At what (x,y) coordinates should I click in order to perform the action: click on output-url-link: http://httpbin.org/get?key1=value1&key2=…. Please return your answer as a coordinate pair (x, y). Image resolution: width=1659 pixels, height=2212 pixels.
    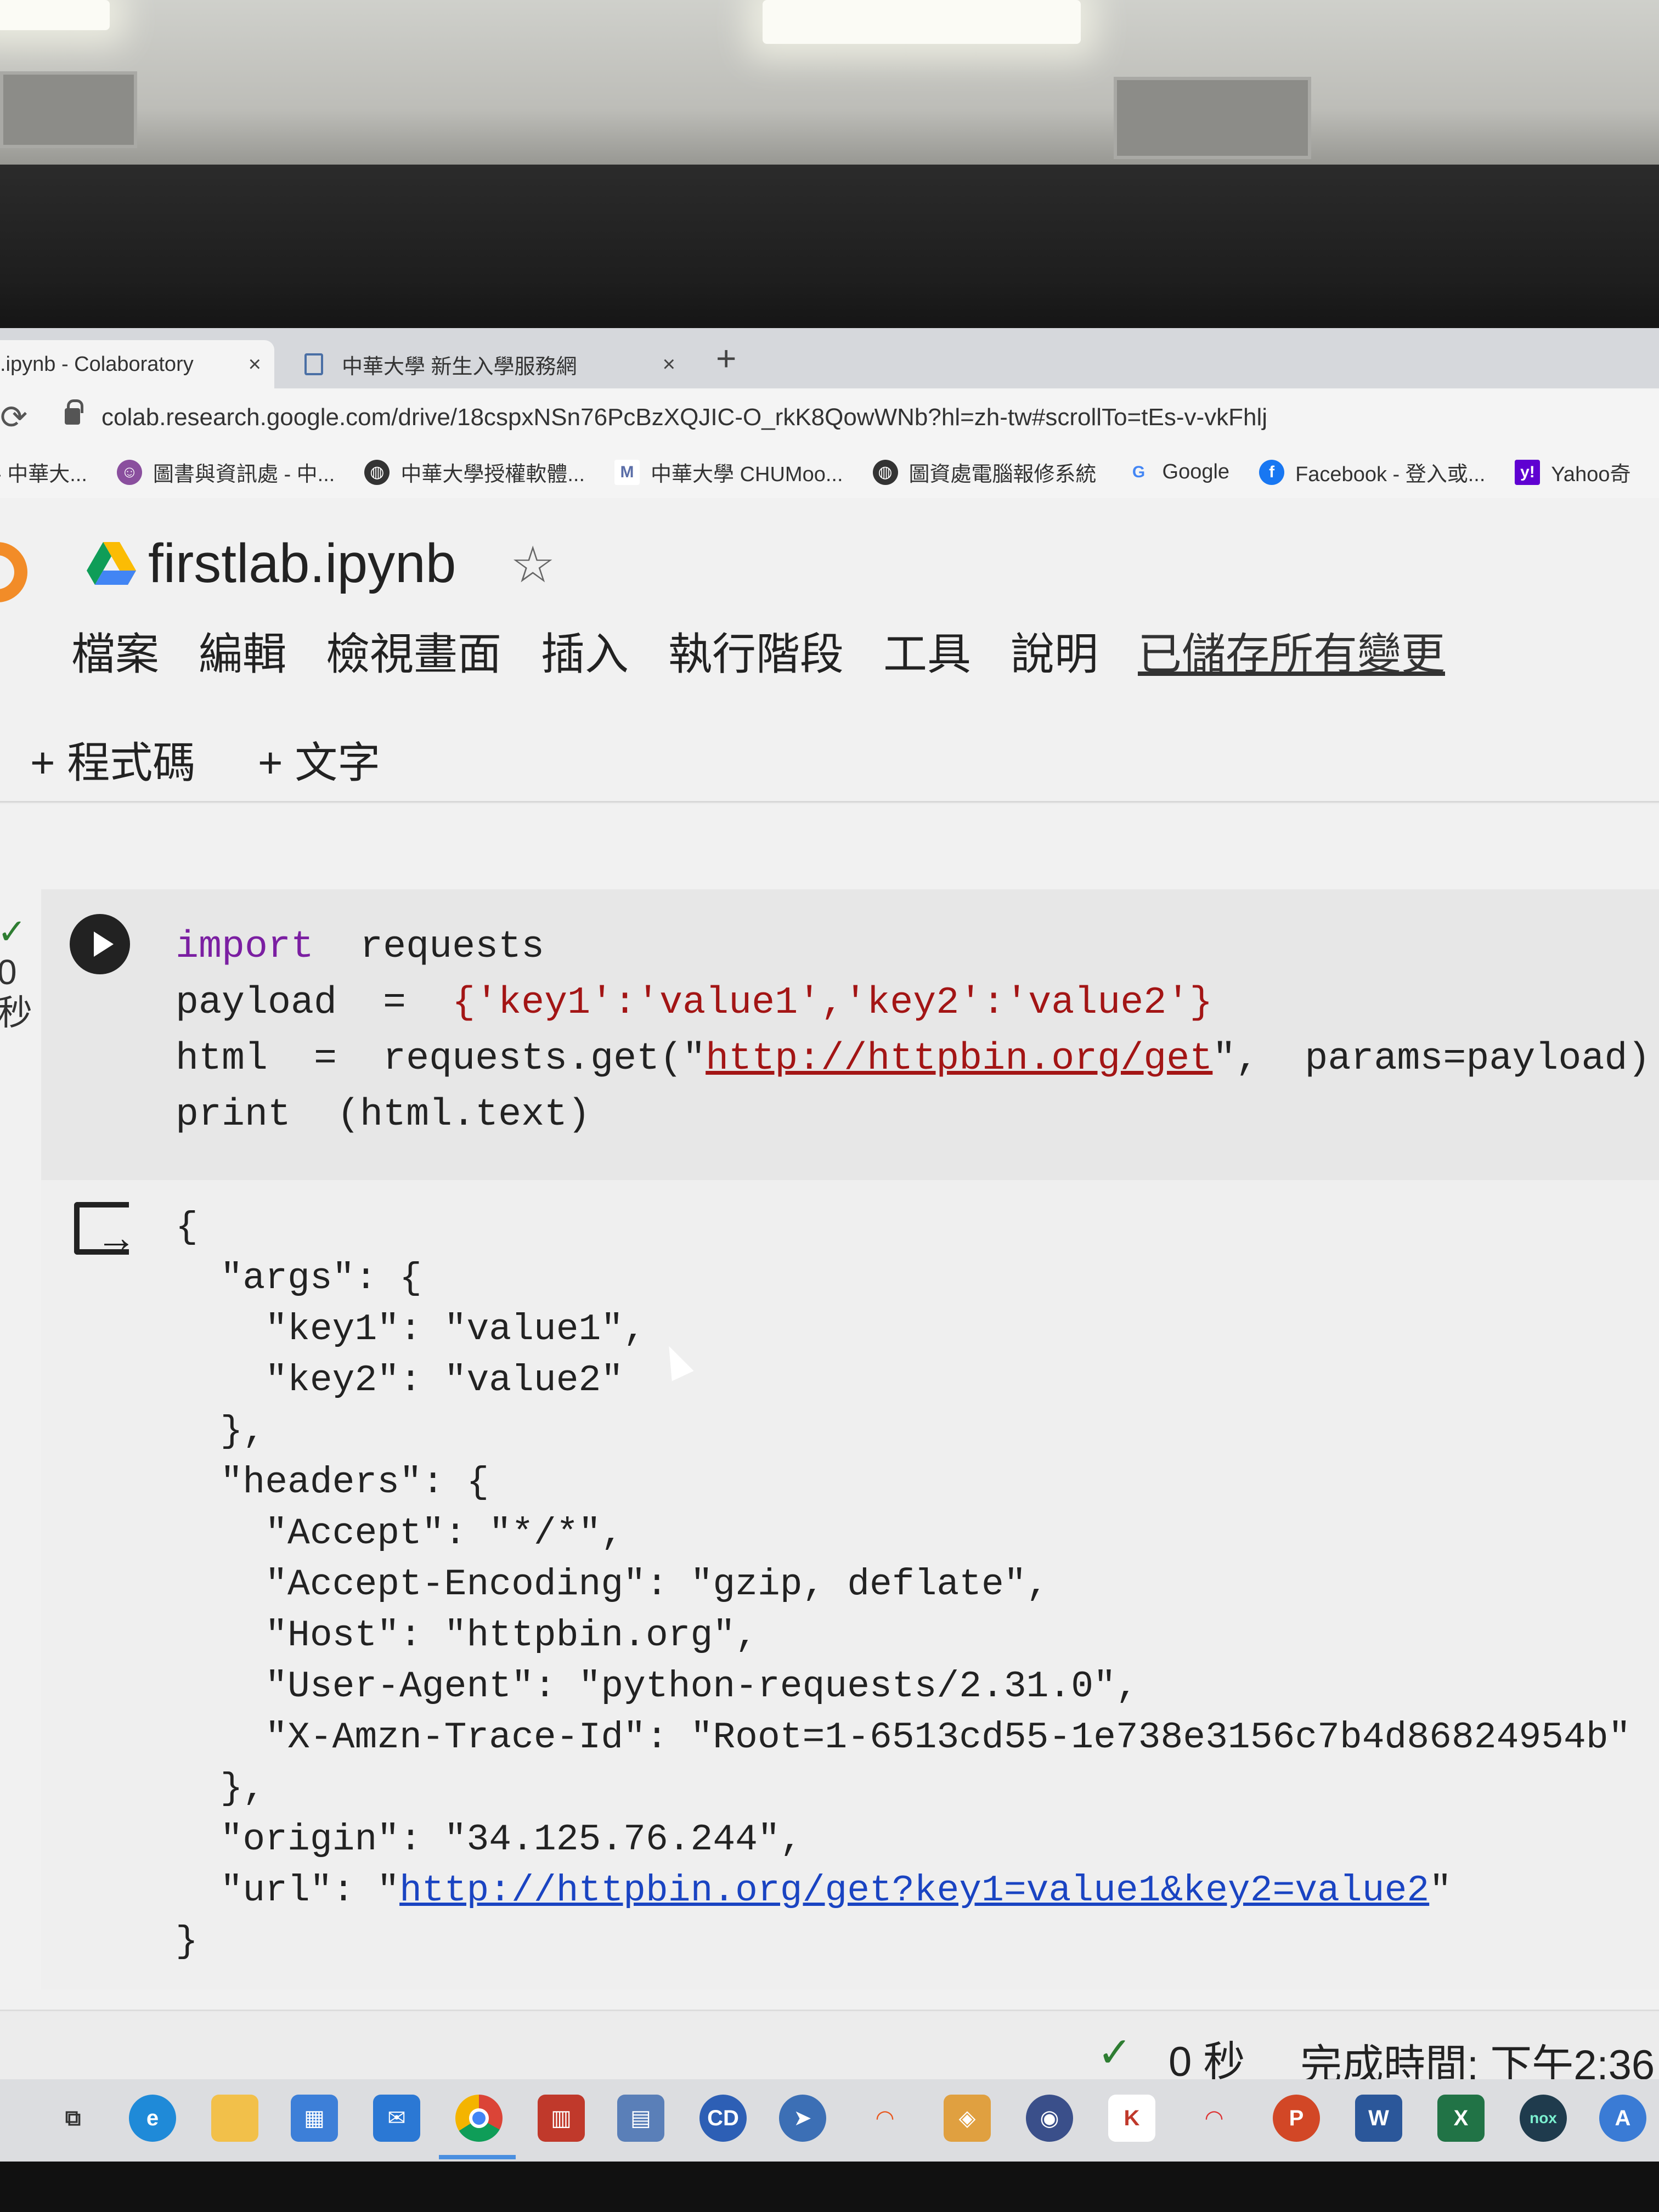
    Looking at the image, I should click on (914, 1891).